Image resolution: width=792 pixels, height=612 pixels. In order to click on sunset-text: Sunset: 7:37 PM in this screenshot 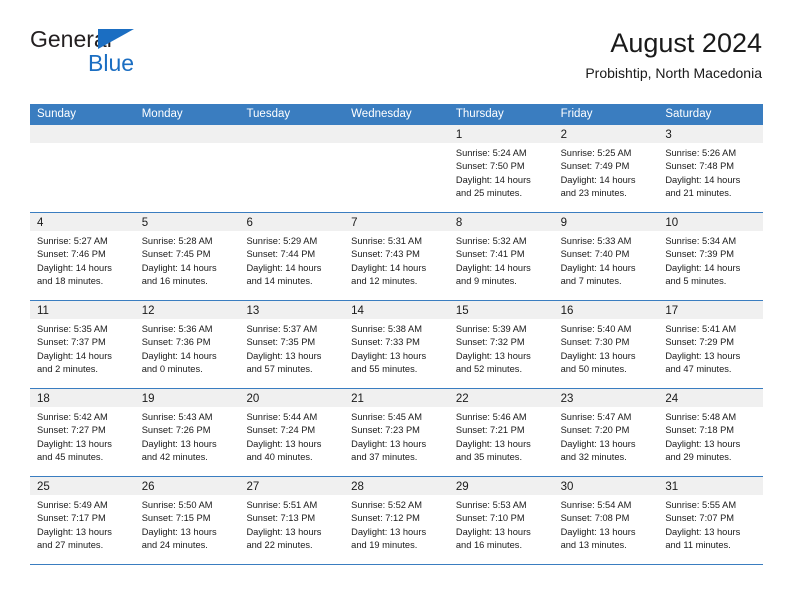, I will do `click(71, 342)`.